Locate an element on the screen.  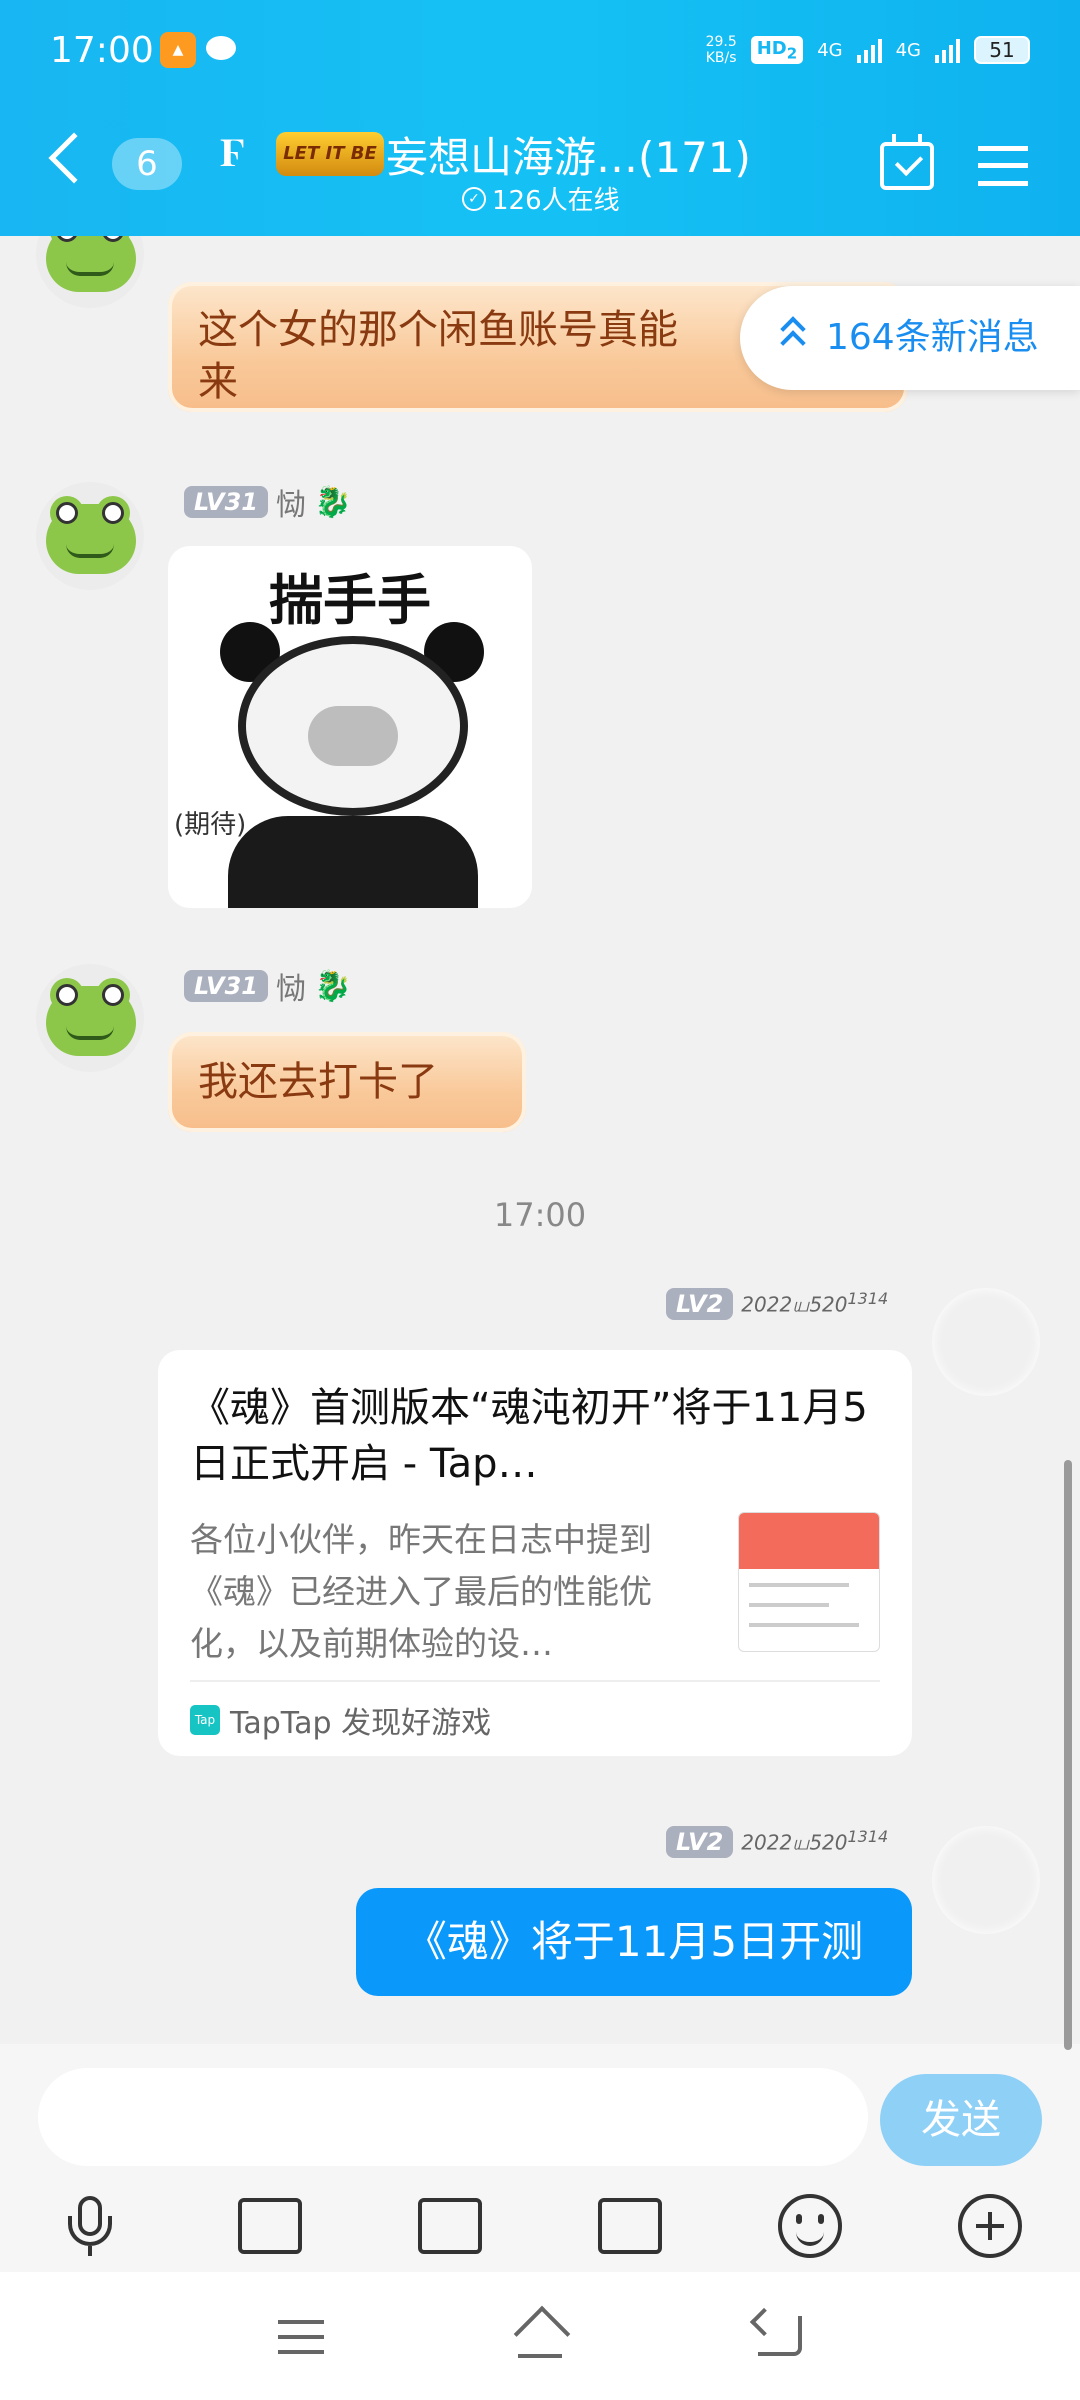
network-label-1: 4G is located at coordinates (830, 50).